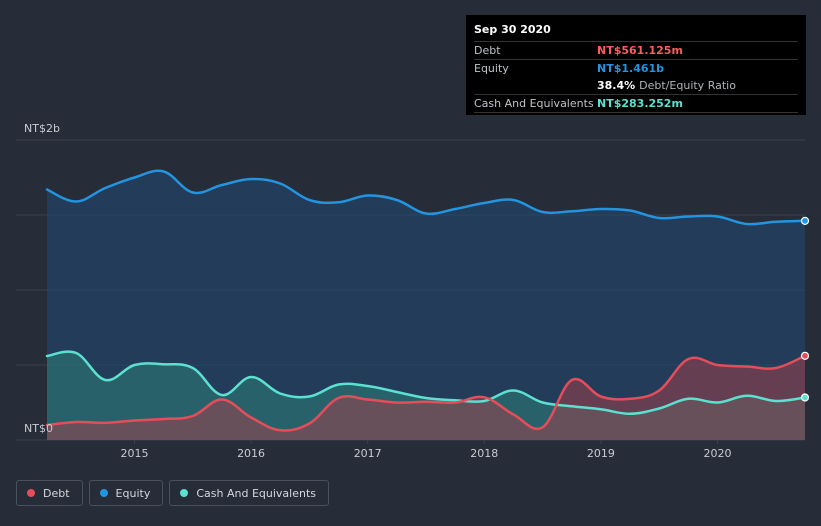 Image resolution: width=821 pixels, height=526 pixels. What do you see at coordinates (256, 493) in the screenshot?
I see `legend-cash-label: Cash And Equivalents` at bounding box center [256, 493].